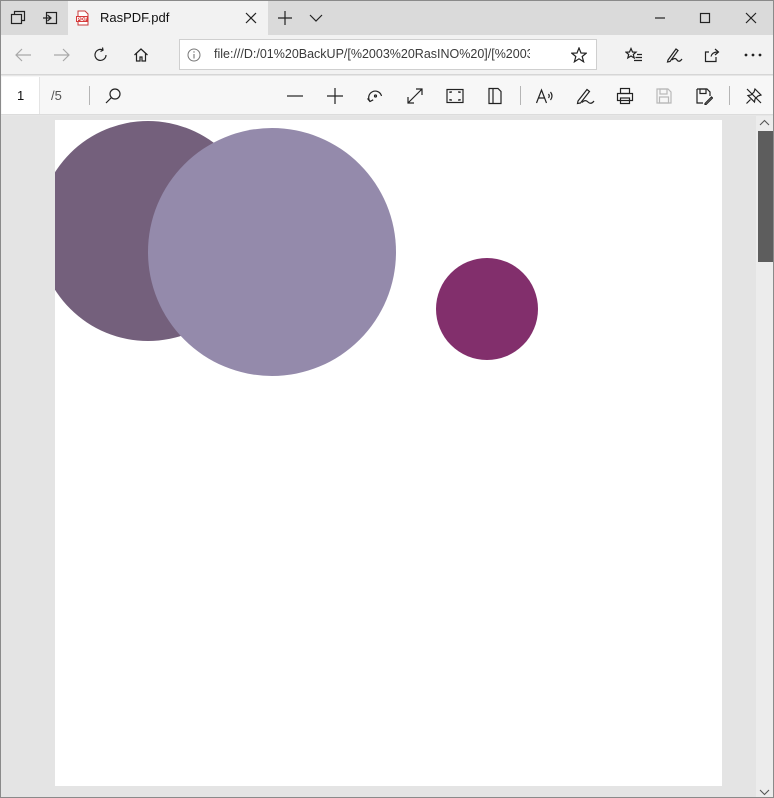 This screenshot has height=798, width=774. I want to click on favorites-icon, so click(634, 55).